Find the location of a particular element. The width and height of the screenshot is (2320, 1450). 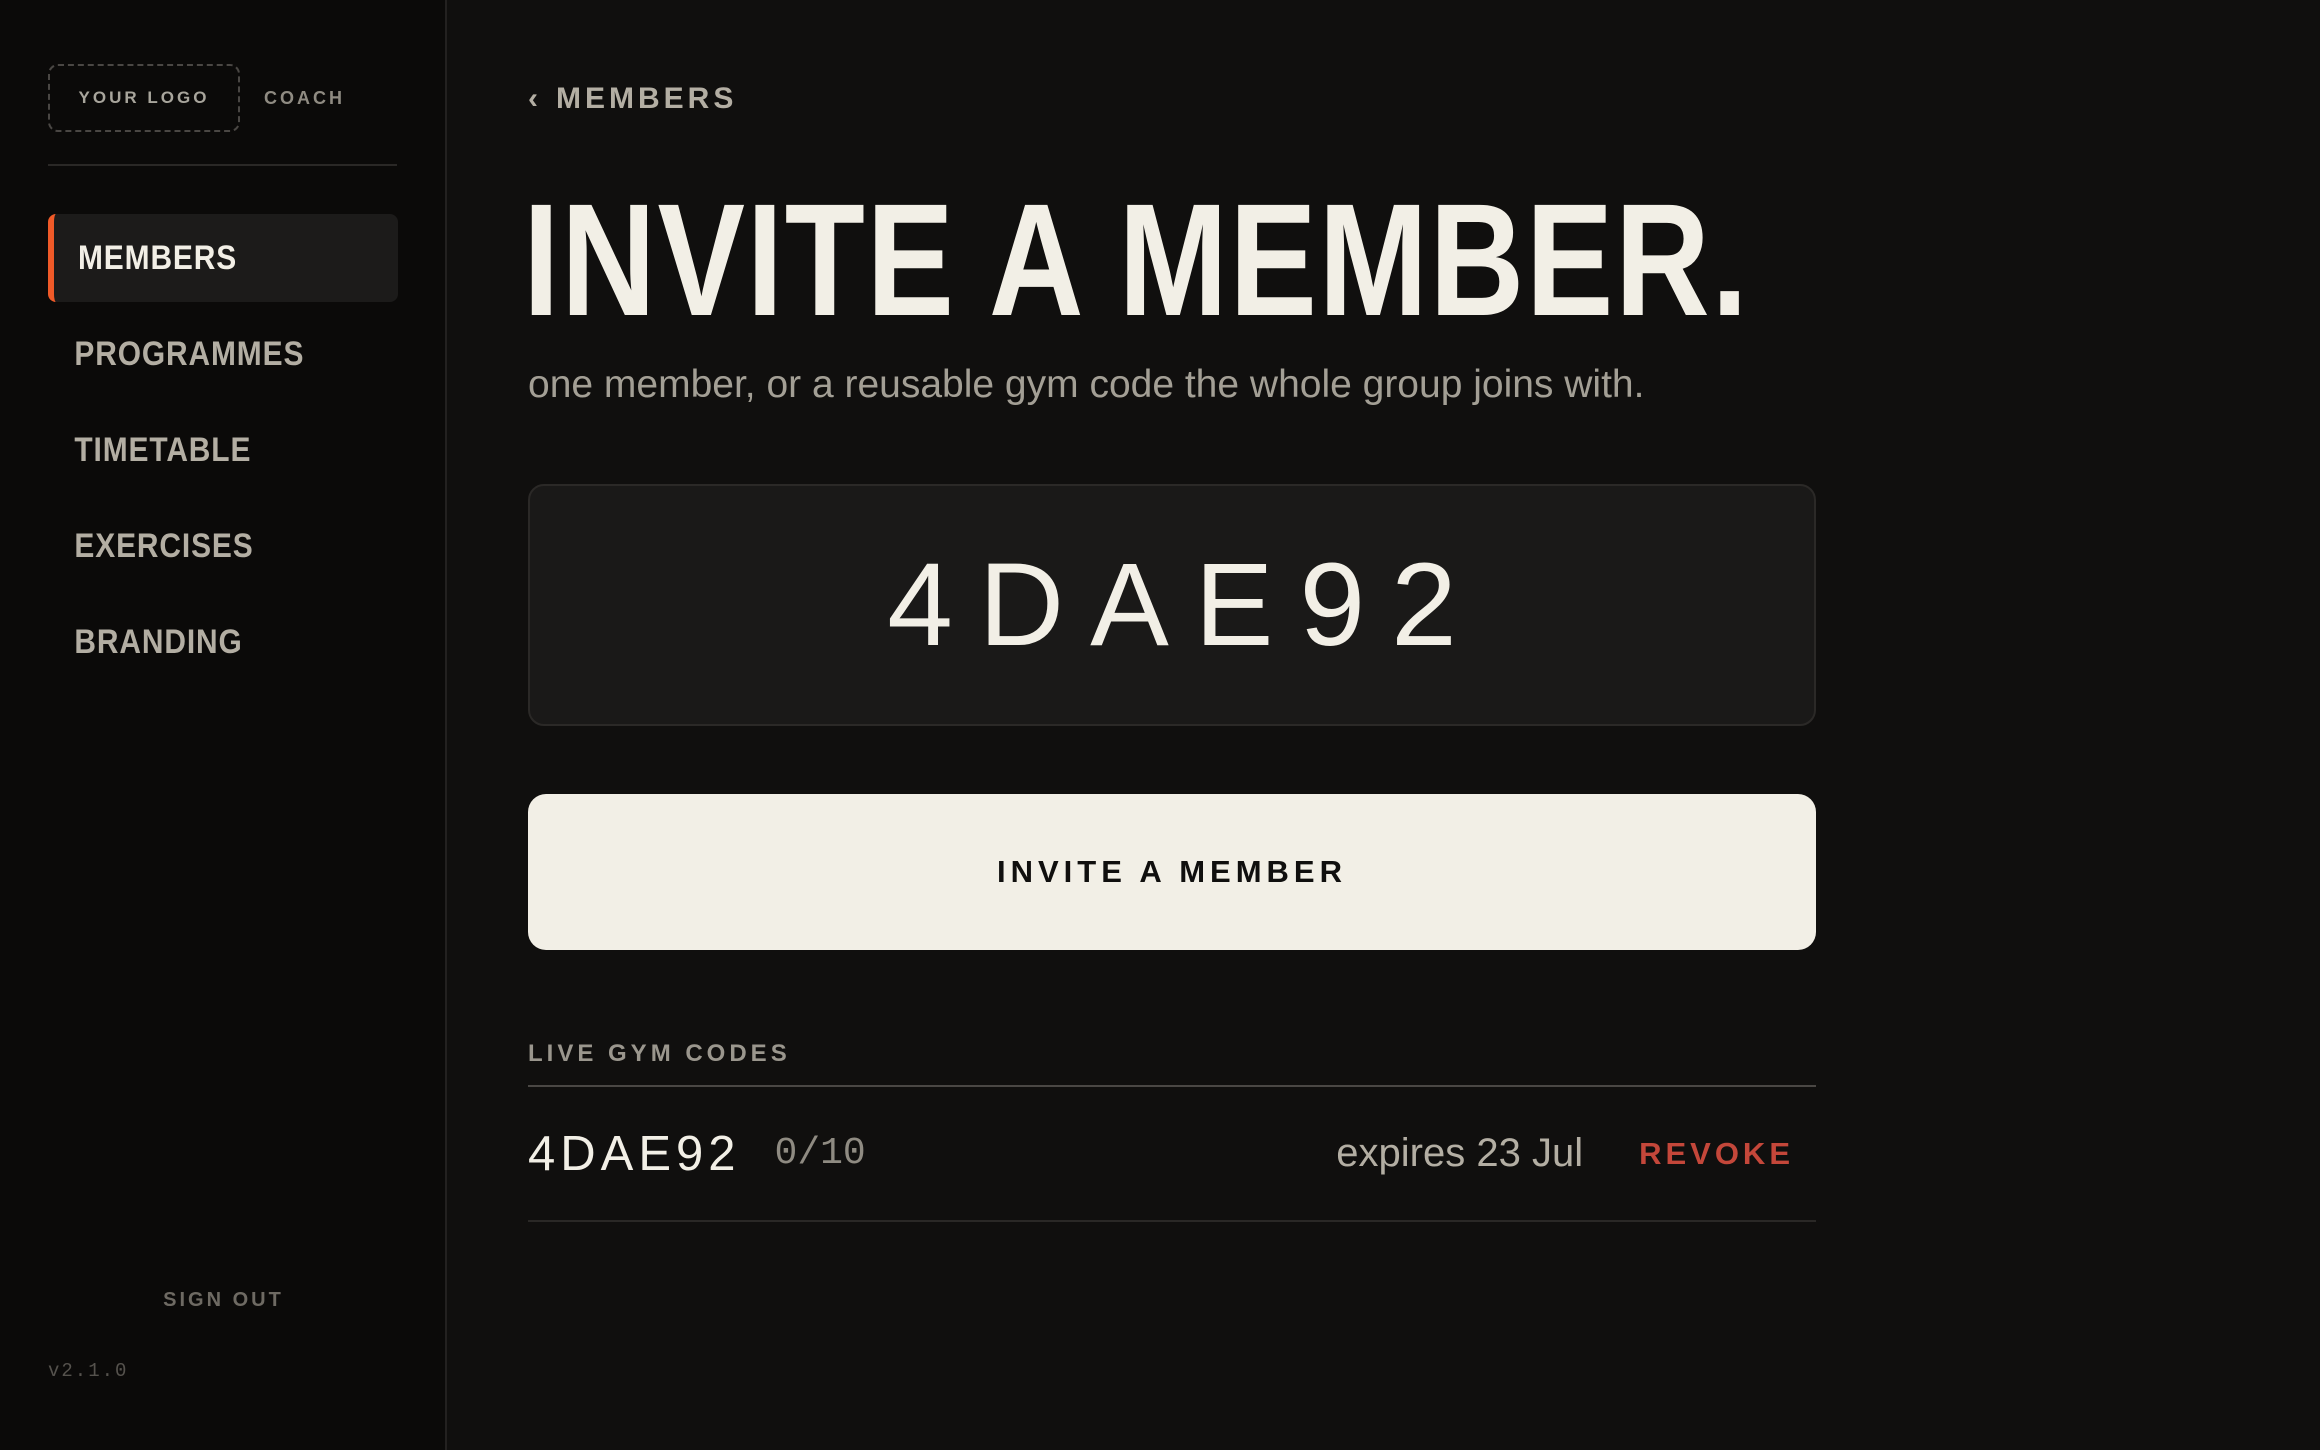

sidebar-item-branding: BRANDING is located at coordinates (202, 642).